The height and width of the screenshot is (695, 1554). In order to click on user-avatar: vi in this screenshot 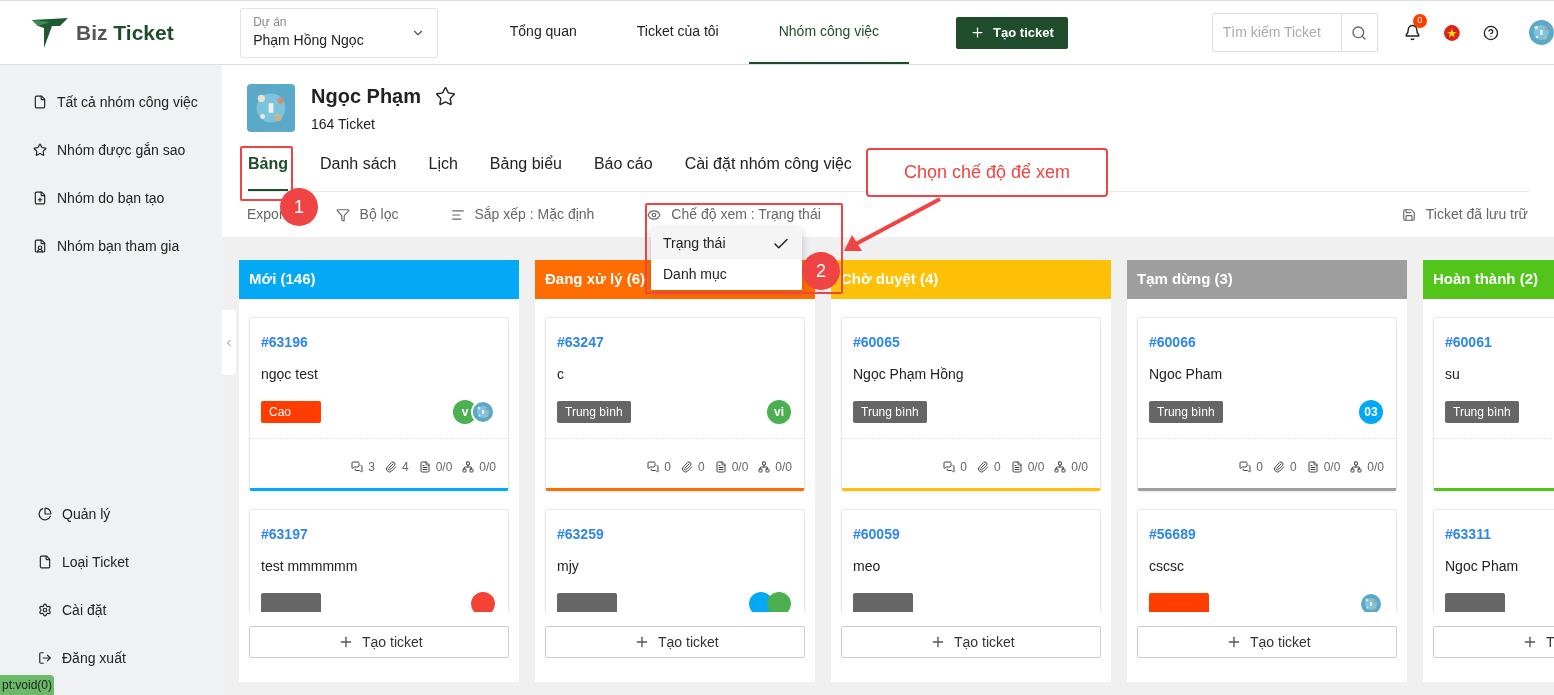, I will do `click(779, 412)`.